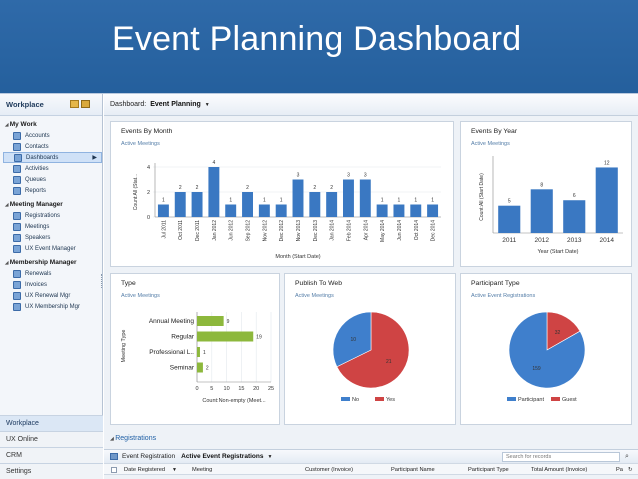  Describe the element at coordinates (17, 284) in the screenshot. I see `invoices-icon` at that location.